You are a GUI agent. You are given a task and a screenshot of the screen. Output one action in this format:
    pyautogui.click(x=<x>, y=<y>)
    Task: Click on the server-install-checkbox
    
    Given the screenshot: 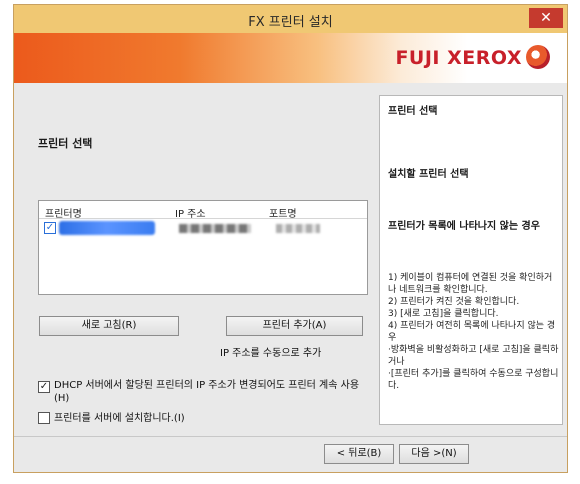 What is the action you would take?
    pyautogui.click(x=44, y=418)
    